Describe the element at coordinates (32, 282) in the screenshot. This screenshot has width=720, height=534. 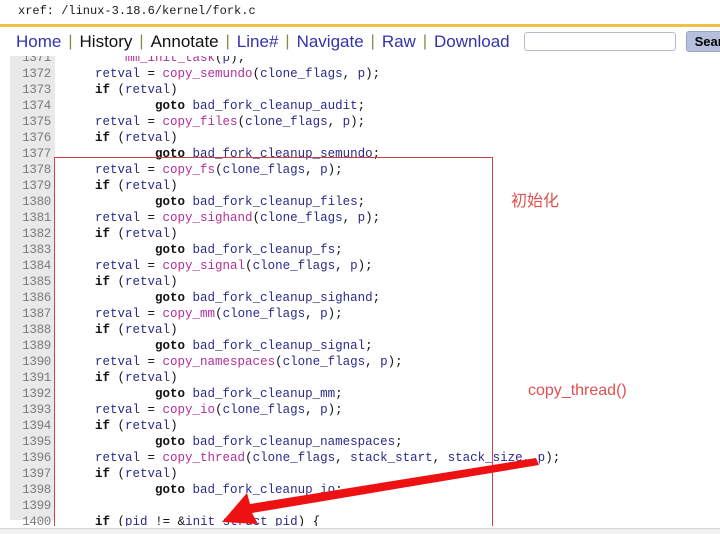
I see `line-number: 1385` at that location.